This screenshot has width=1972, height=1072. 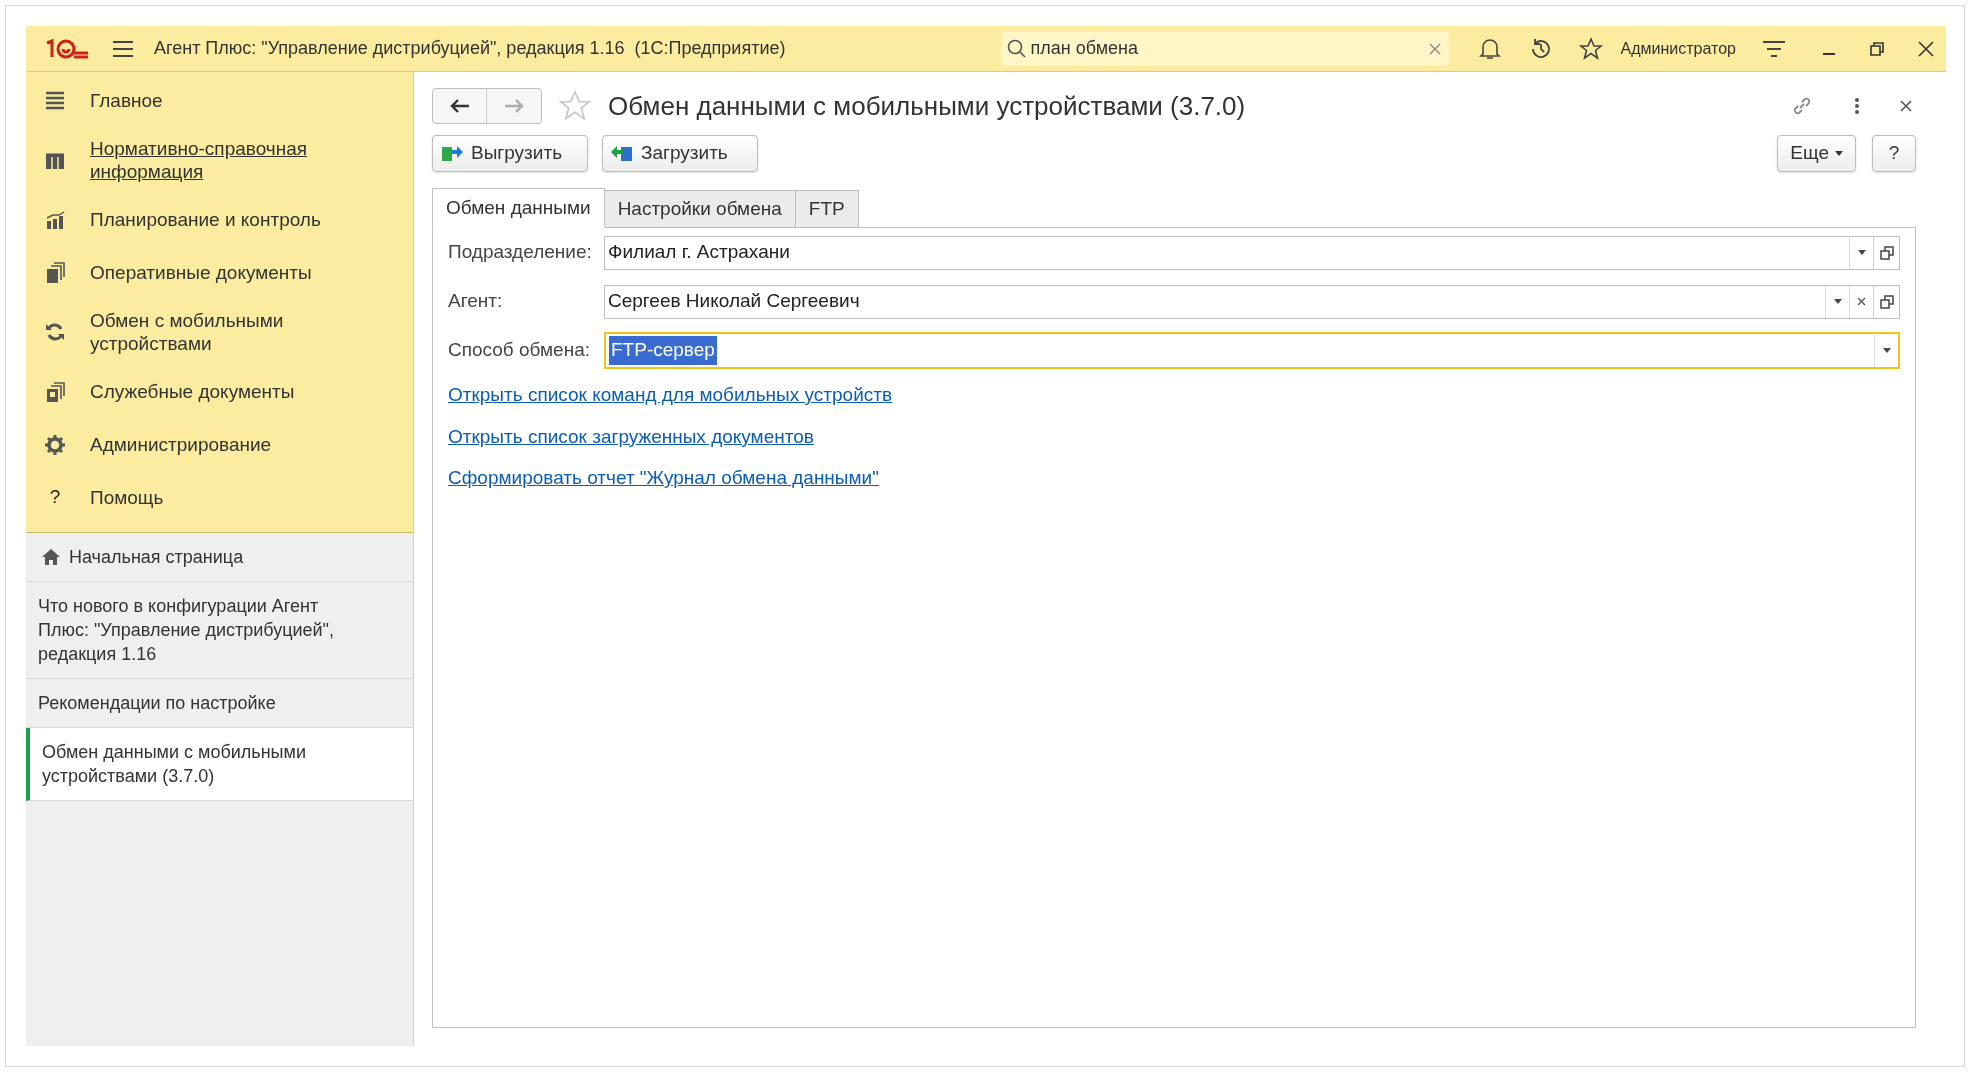 What do you see at coordinates (219, 764) in the screenshot?
I see `open-window-item: Обмен данными с мобильными устройствами (3.7.0)` at bounding box center [219, 764].